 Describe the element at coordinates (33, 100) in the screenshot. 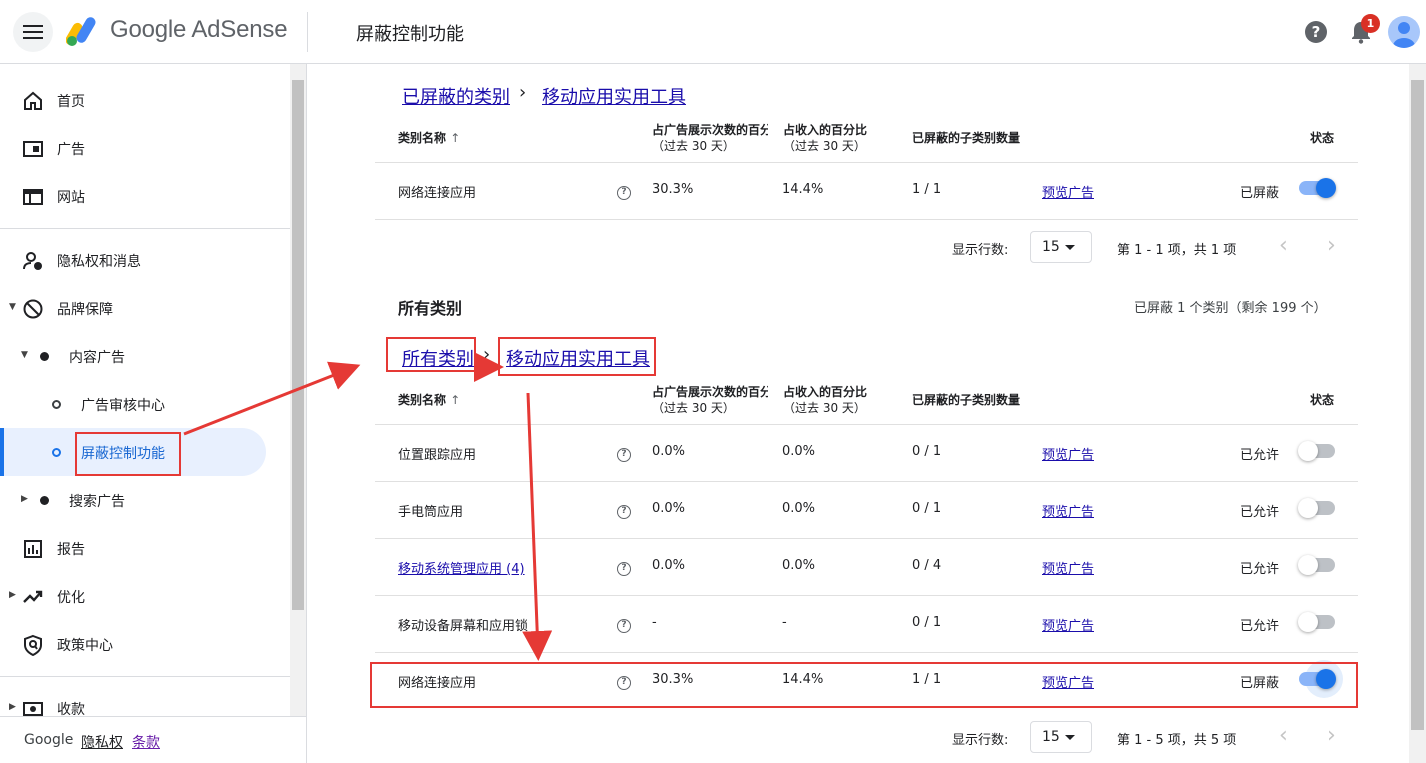

I see `home-icon` at that location.